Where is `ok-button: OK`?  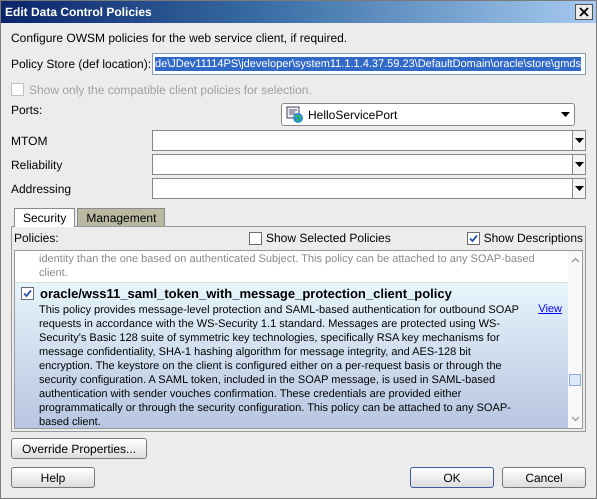
ok-button: OK is located at coordinates (452, 477).